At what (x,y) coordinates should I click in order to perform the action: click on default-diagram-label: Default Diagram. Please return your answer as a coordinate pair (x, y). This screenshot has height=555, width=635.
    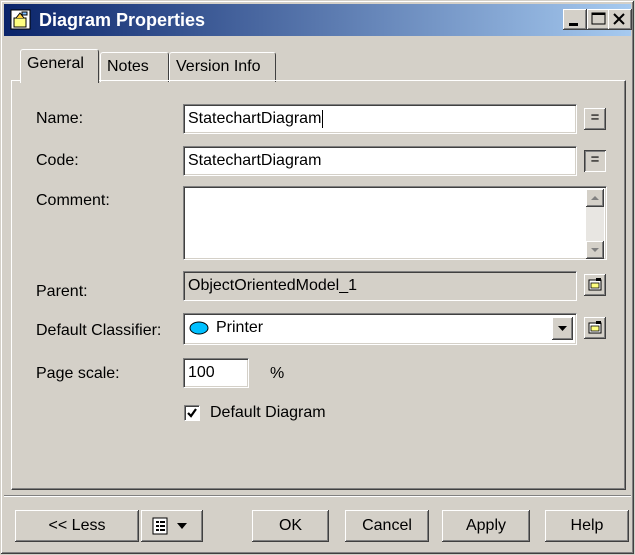
    Looking at the image, I should click on (268, 413).